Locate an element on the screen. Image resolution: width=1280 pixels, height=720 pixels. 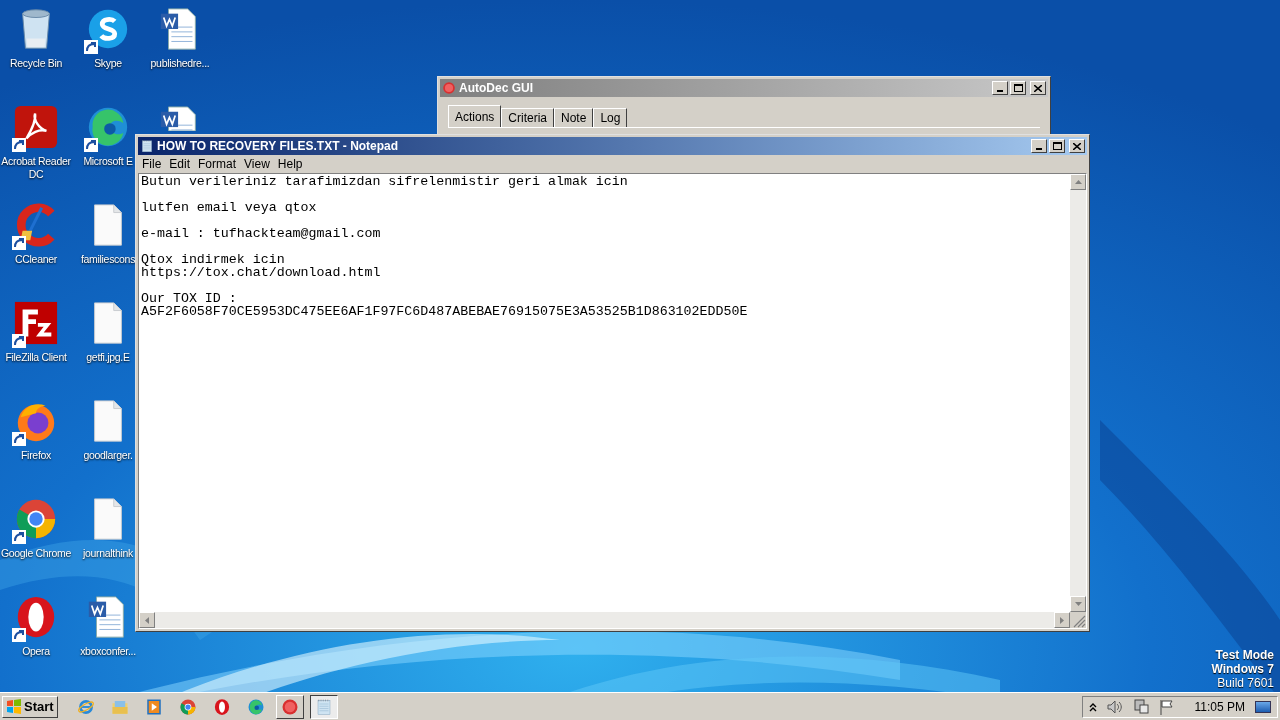
system-notice-text: Test Mode is located at coordinates (1244, 655).